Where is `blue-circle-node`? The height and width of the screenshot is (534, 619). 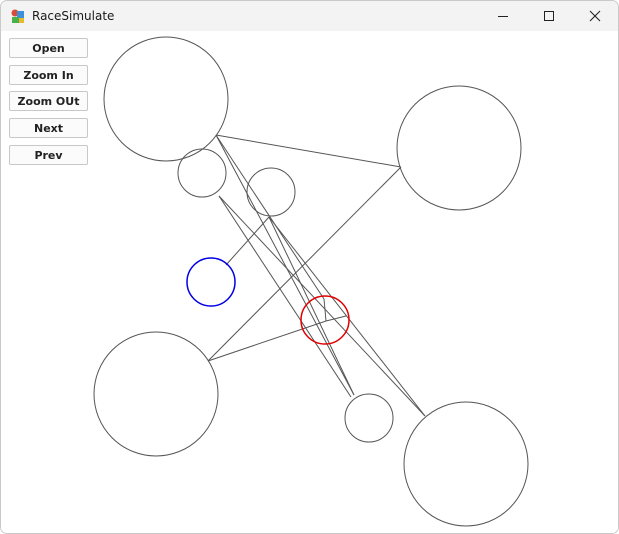
blue-circle-node is located at coordinates (211, 282).